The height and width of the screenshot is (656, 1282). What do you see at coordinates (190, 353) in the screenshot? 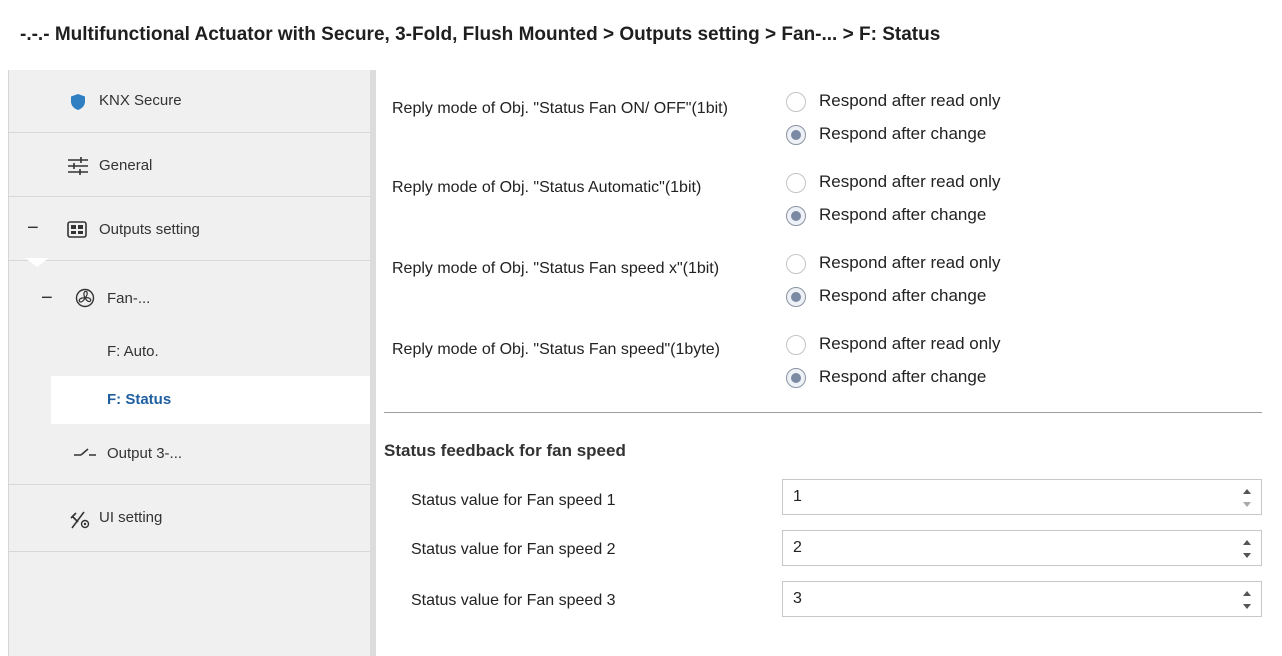
I see `sidebar-item-f-auto: F: Auto.` at bounding box center [190, 353].